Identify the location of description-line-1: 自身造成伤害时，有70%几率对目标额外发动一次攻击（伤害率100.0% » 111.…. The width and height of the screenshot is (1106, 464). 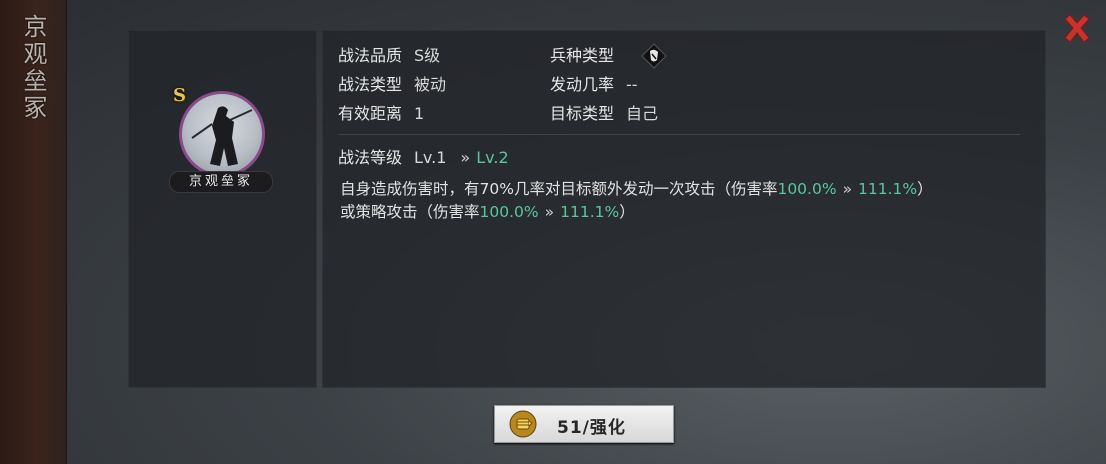
(680, 189).